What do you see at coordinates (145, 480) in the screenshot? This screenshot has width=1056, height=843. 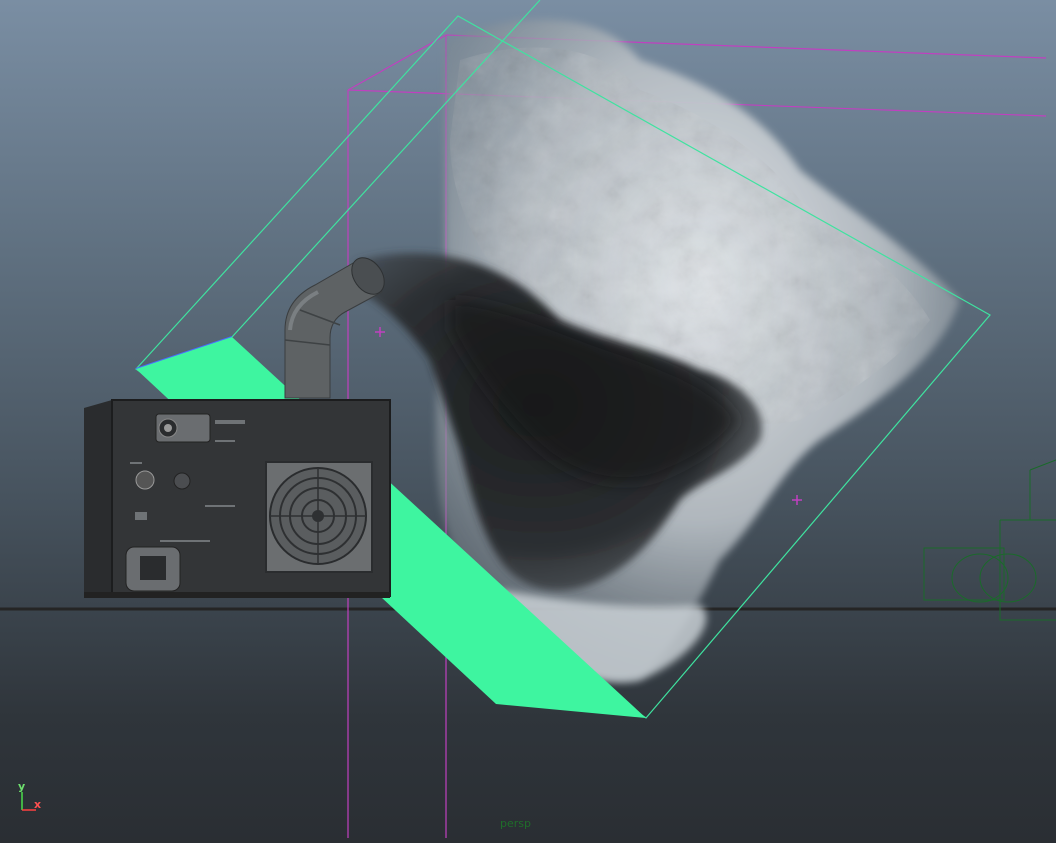 I see `dmx-connector-icon` at bounding box center [145, 480].